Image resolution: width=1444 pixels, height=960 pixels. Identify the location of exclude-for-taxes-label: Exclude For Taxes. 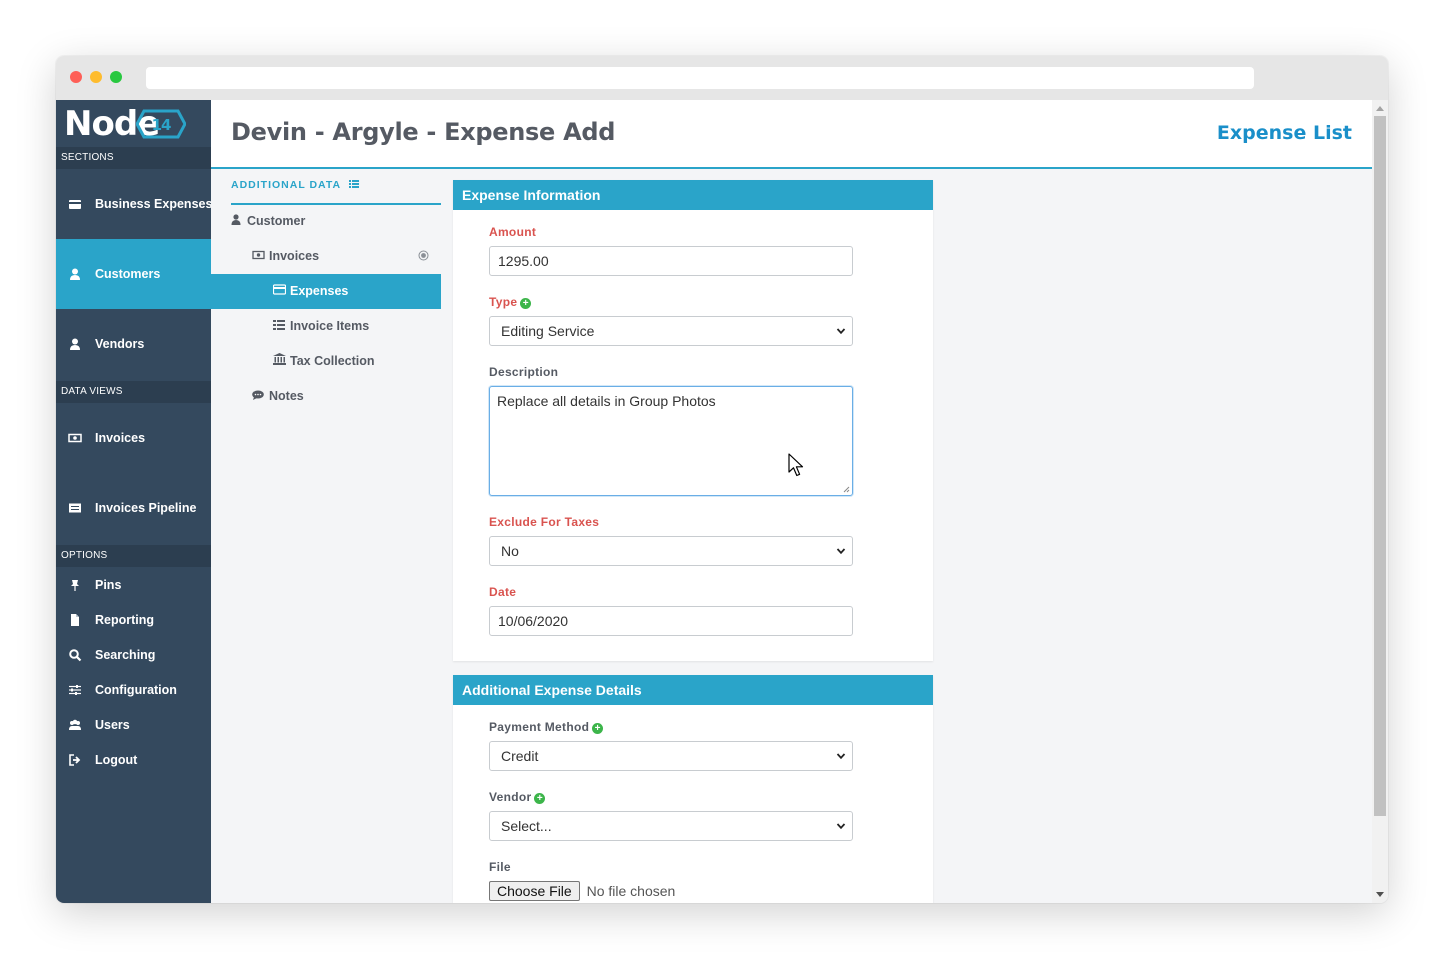
(544, 522).